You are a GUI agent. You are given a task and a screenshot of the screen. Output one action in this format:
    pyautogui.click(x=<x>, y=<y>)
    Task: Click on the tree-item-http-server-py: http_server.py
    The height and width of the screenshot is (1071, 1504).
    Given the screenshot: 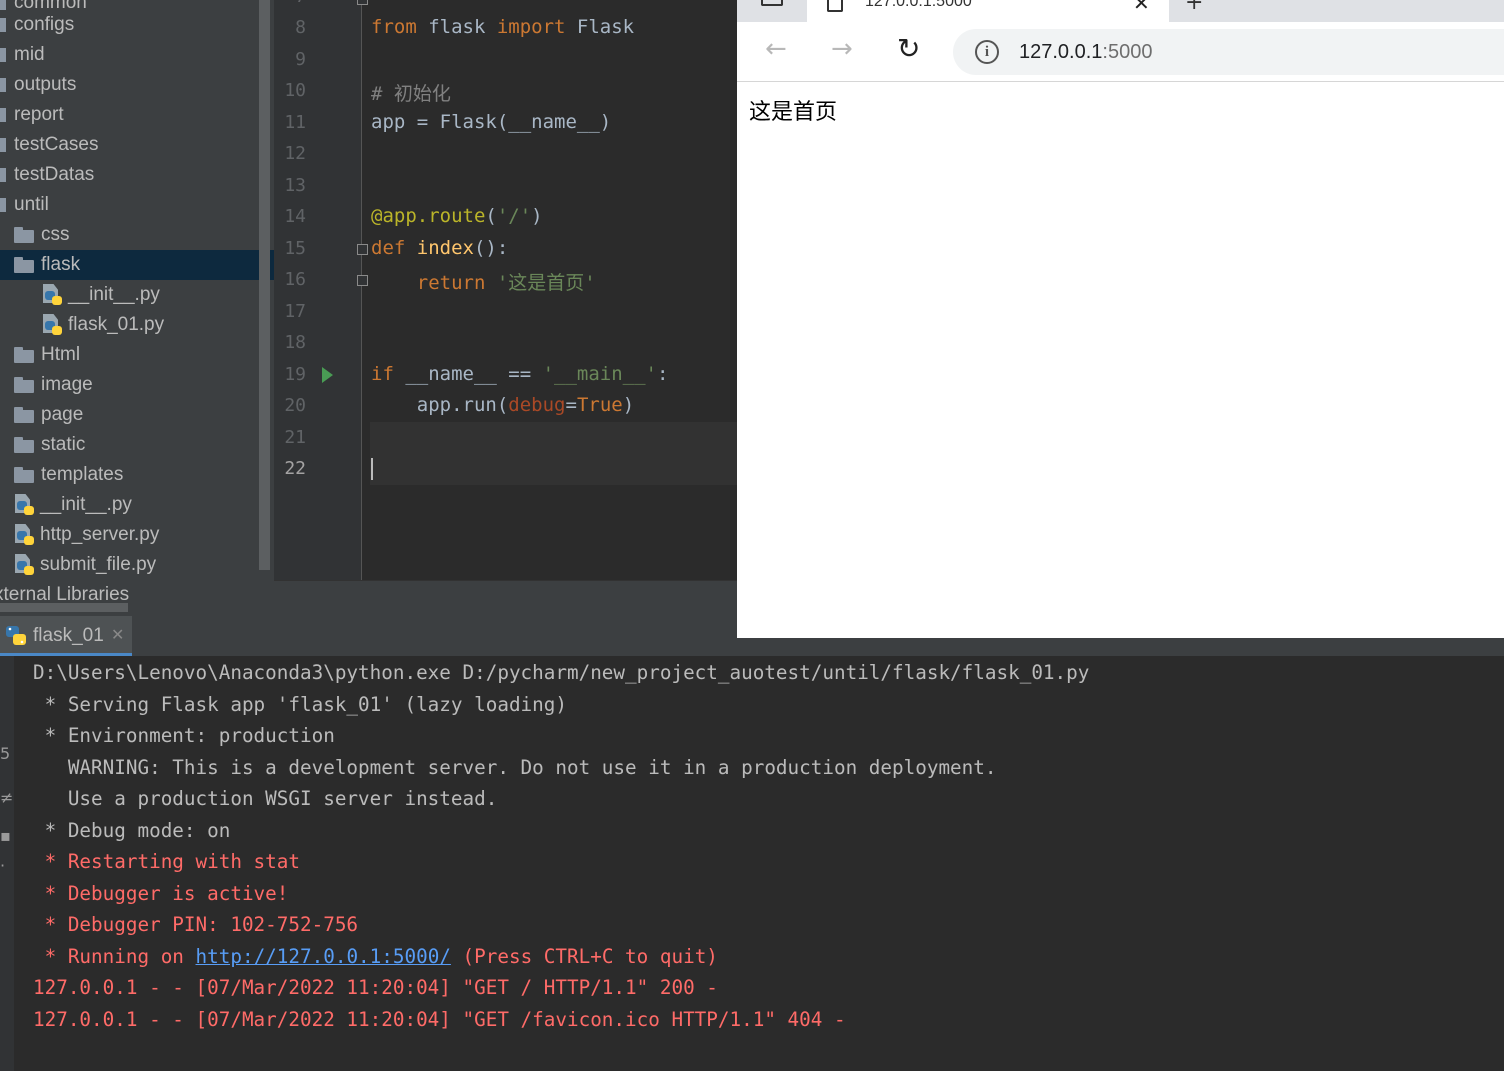 What is the action you would take?
    pyautogui.click(x=137, y=535)
    